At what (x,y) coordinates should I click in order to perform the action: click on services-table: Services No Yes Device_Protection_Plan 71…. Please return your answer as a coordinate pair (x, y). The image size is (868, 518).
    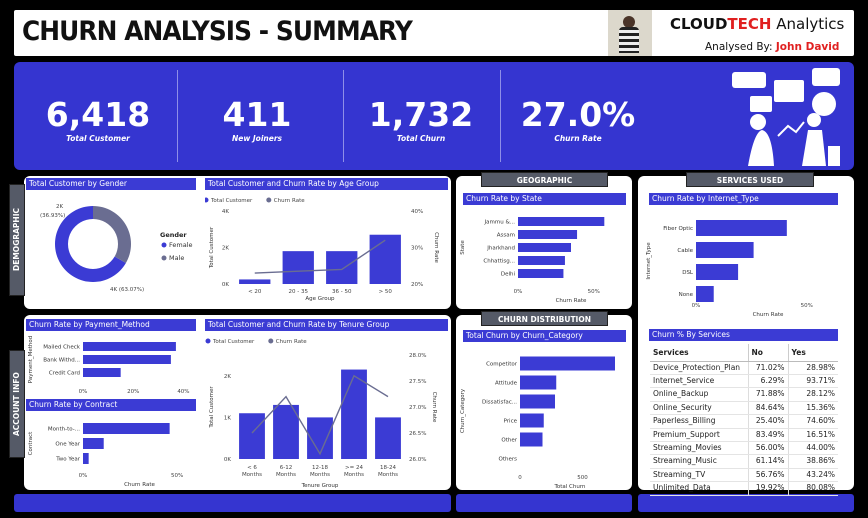
    Looking at the image, I should click on (744, 420).